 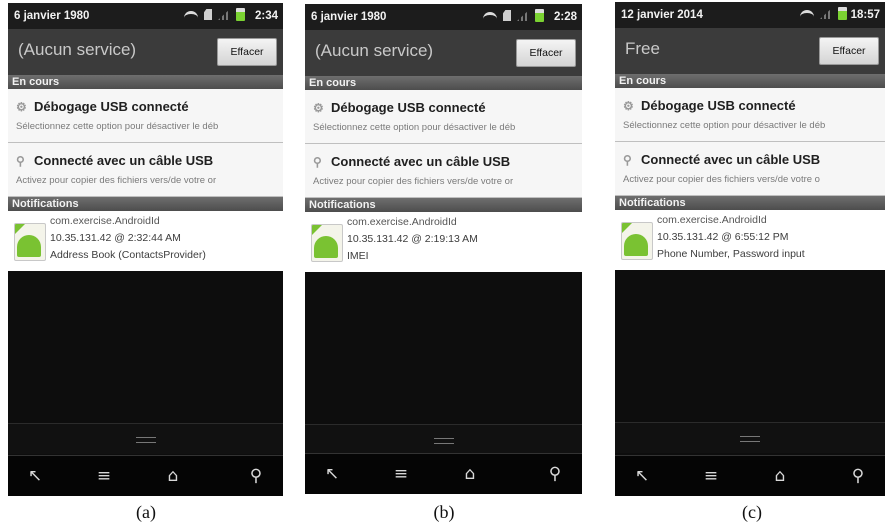 What do you see at coordinates (128, 255) in the screenshot?
I see `notification-text: Address Book (ContactsProvider)` at bounding box center [128, 255].